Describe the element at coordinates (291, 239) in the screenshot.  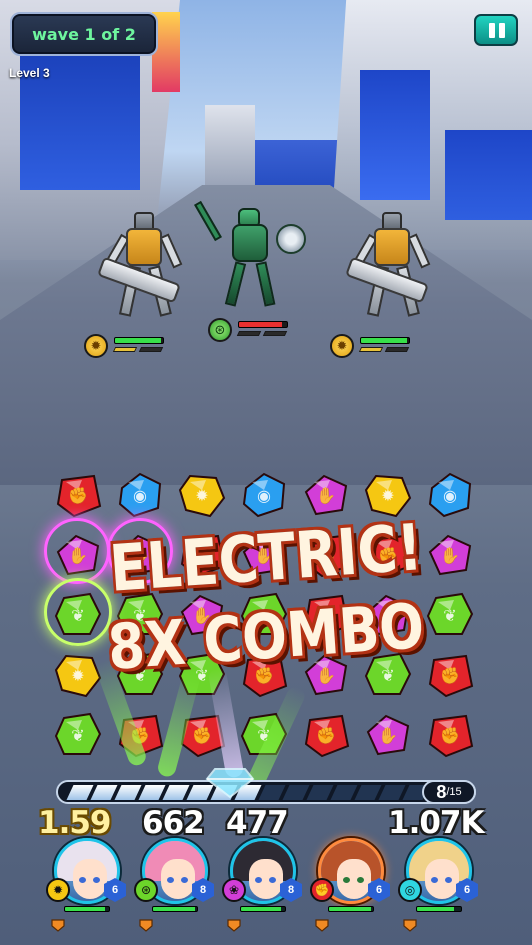
I see `buzzsaw-shield` at that location.